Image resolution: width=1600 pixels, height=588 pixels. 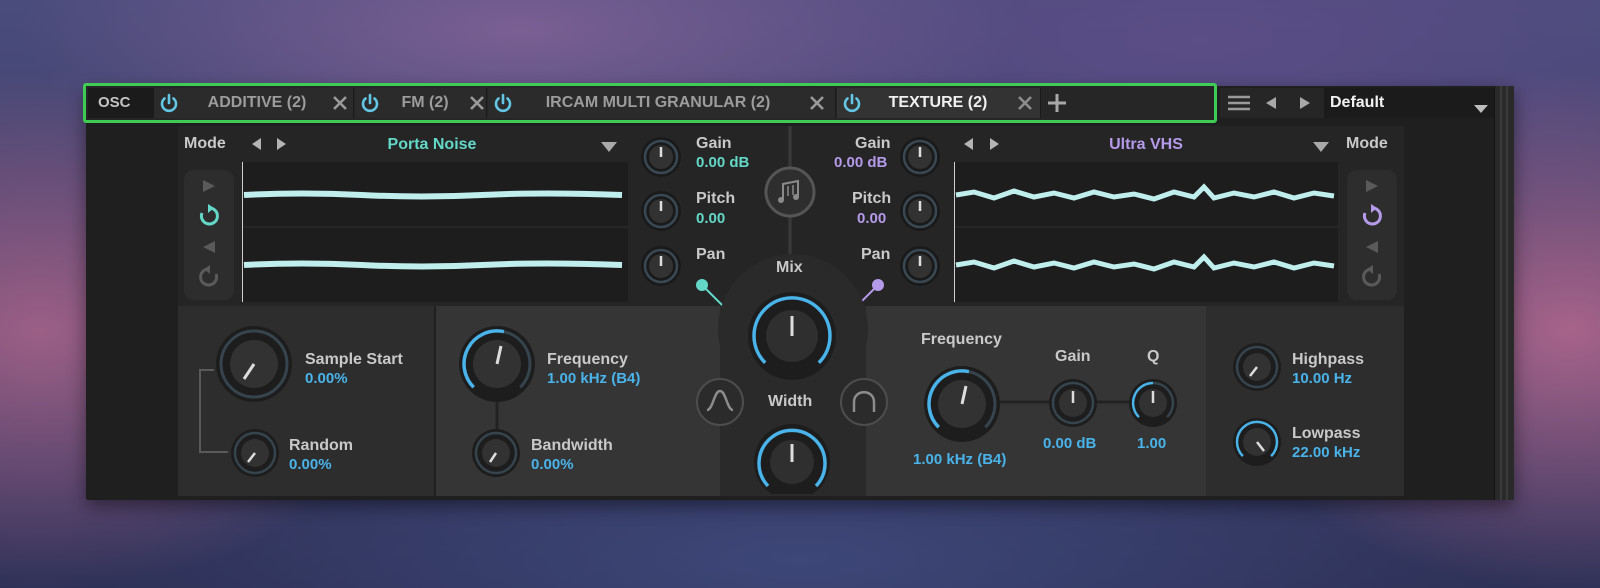 What do you see at coordinates (1372, 249) in the screenshot?
I see `reverse-icon` at bounding box center [1372, 249].